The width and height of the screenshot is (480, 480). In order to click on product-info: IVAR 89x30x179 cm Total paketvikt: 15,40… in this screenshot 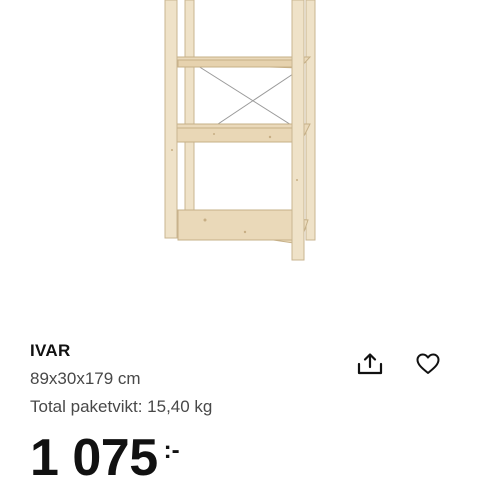, I will do `click(180, 379)`.